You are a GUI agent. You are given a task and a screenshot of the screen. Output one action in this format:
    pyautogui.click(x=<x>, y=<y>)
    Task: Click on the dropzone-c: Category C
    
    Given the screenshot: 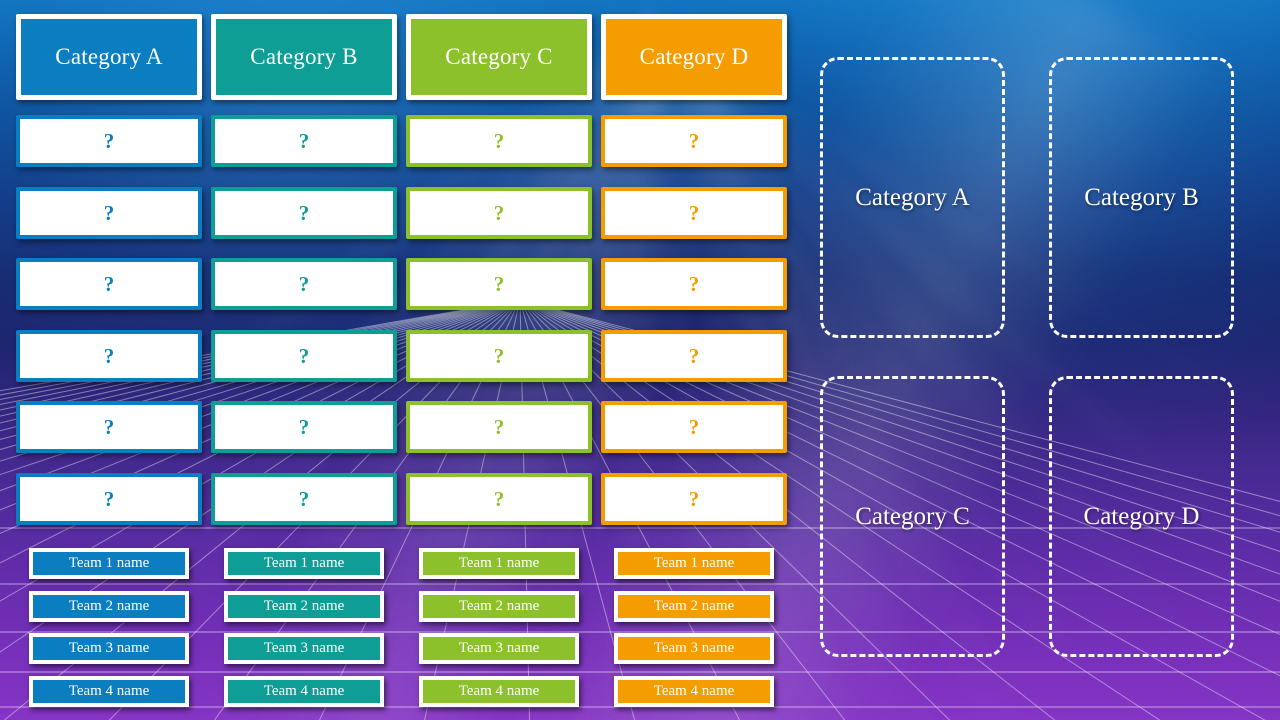 What is the action you would take?
    pyautogui.click(x=912, y=516)
    